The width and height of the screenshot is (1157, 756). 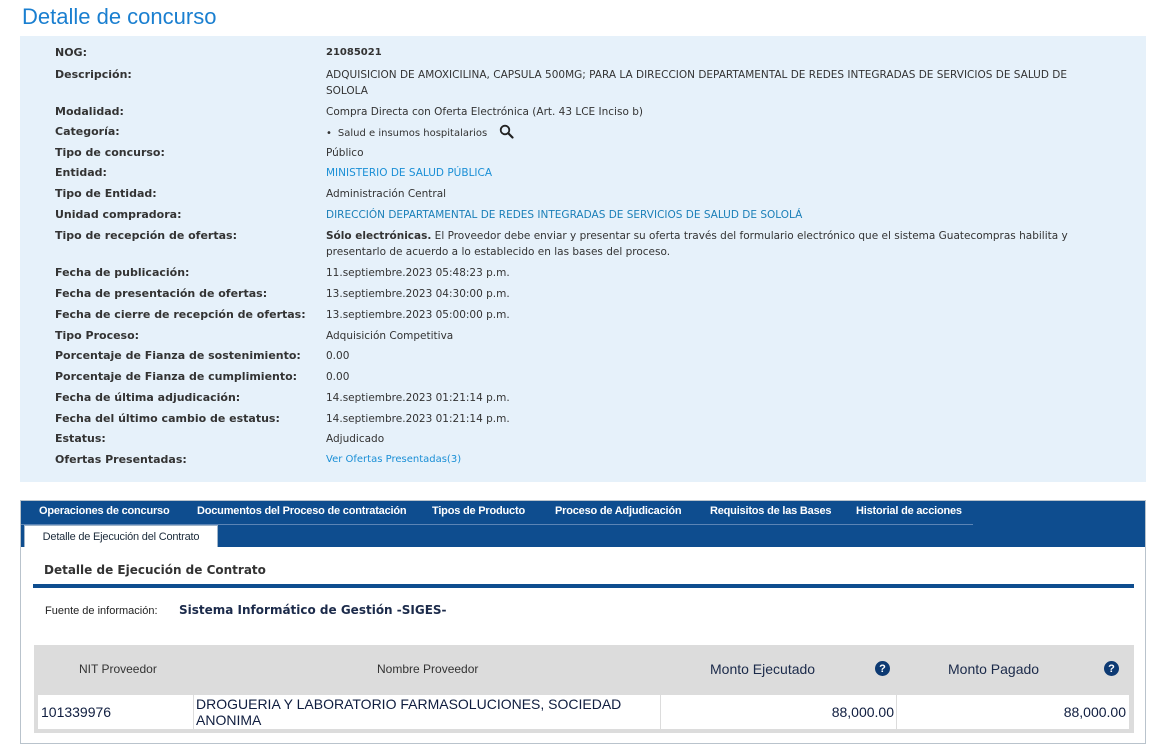 I want to click on tipo-entidad-value: Administración Central, so click(x=386, y=194).